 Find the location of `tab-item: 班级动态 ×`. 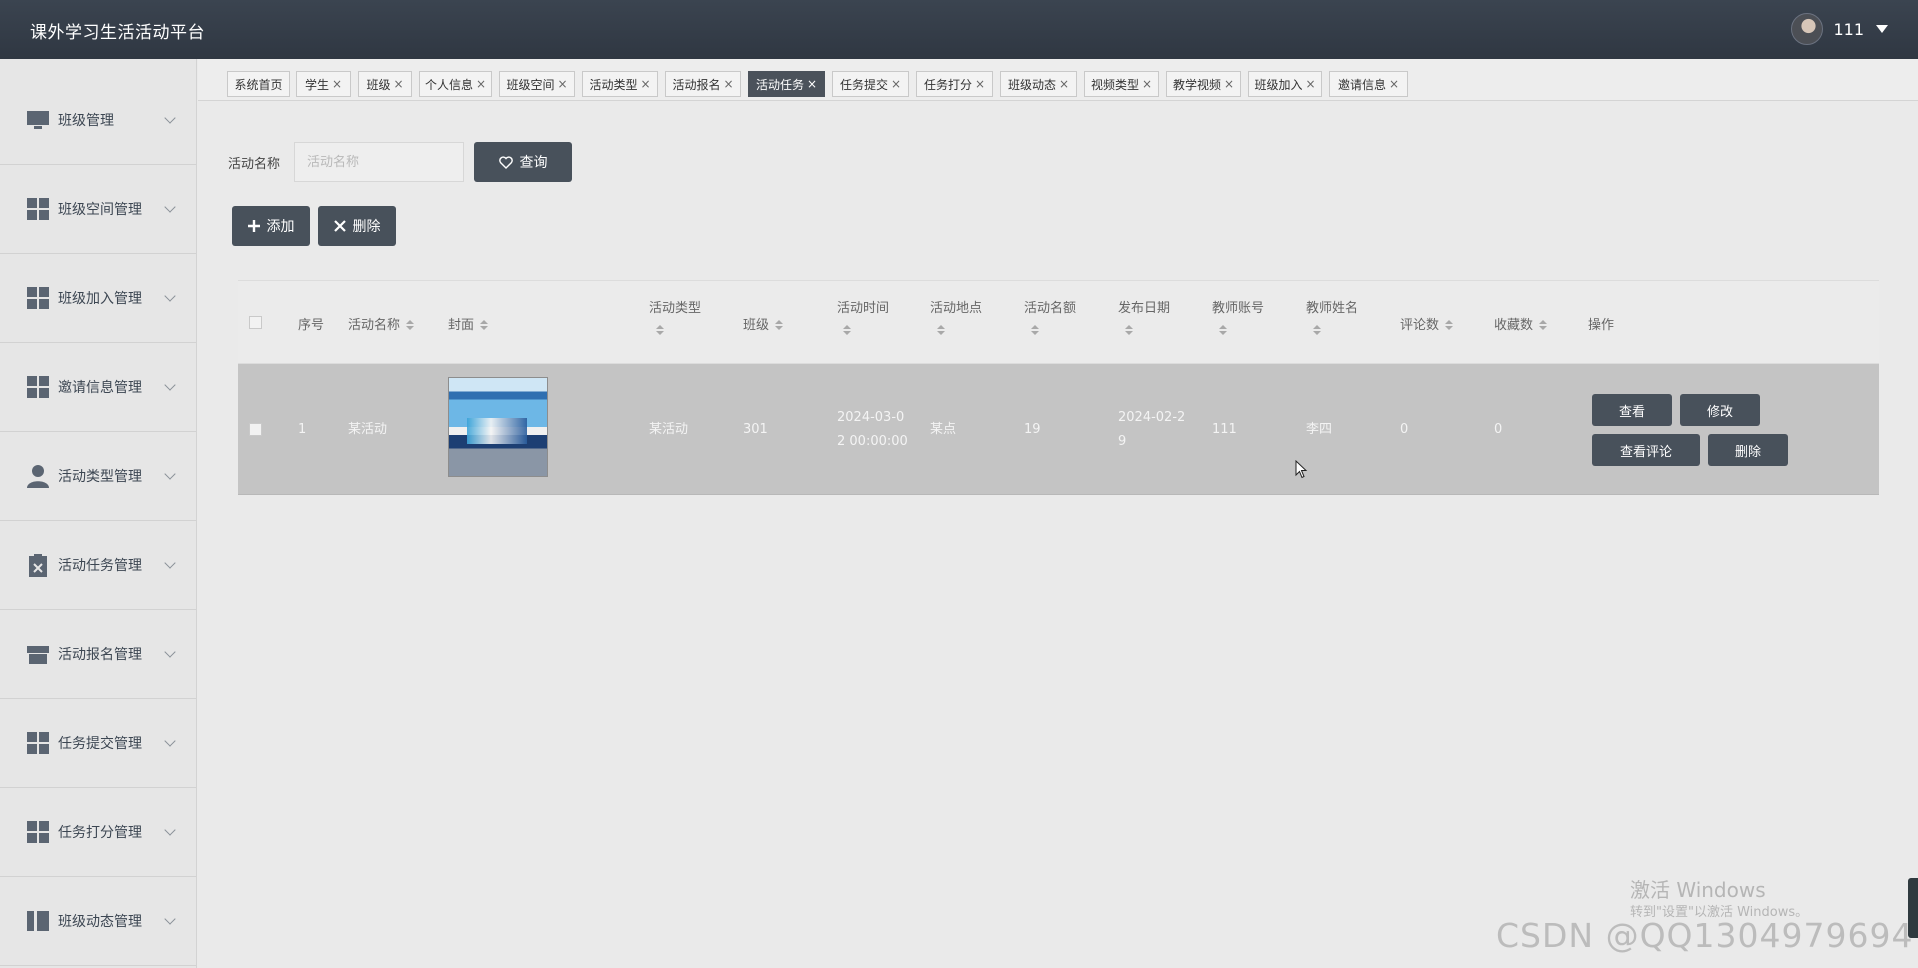

tab-item: 班级动态 × is located at coordinates (1038, 84).